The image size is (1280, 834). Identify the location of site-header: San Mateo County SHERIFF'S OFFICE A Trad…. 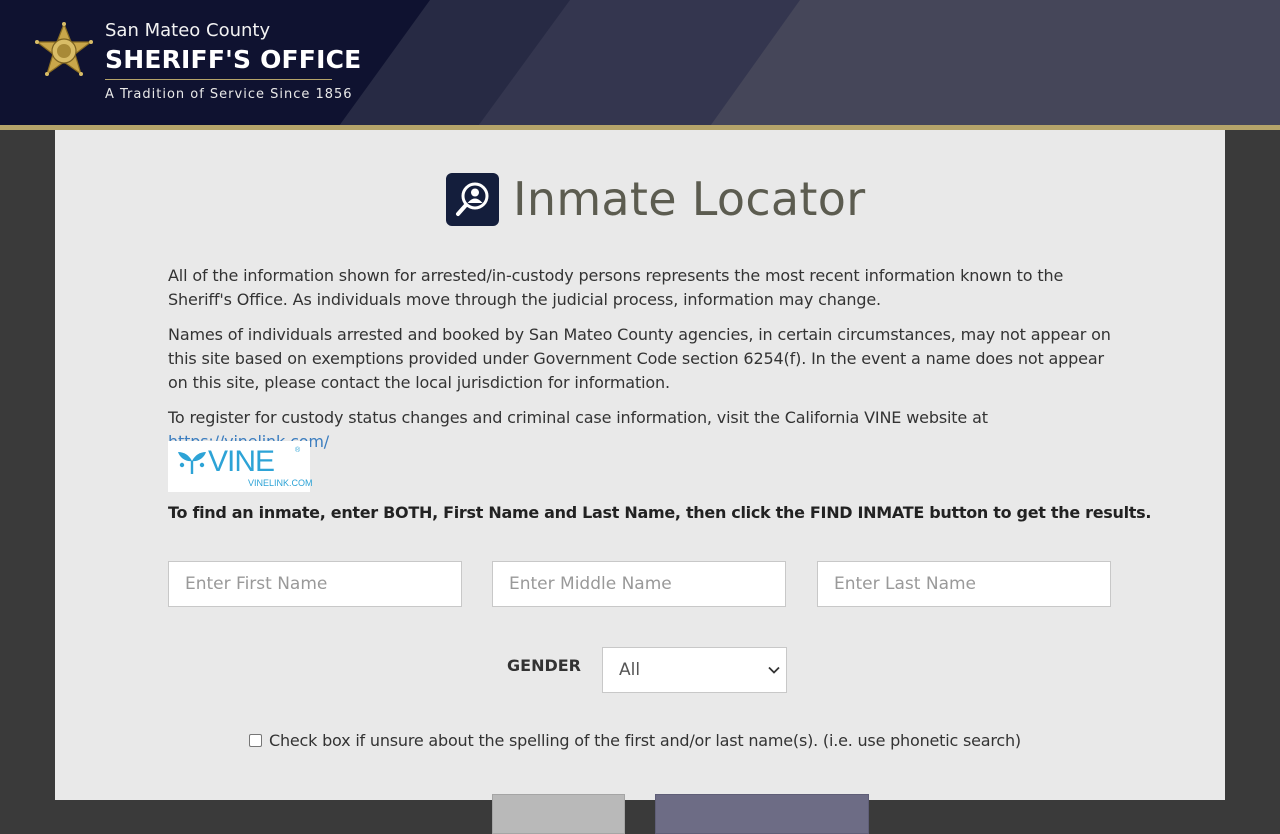
(640, 62).